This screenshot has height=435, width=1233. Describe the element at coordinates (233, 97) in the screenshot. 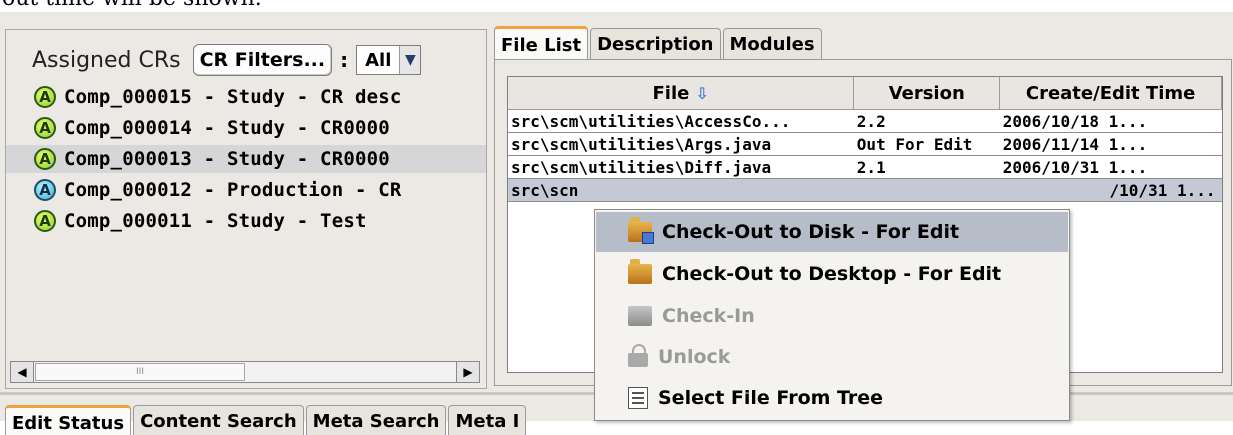

I see `cr-item-label: Comp_000015 - Study - CR desc` at that location.